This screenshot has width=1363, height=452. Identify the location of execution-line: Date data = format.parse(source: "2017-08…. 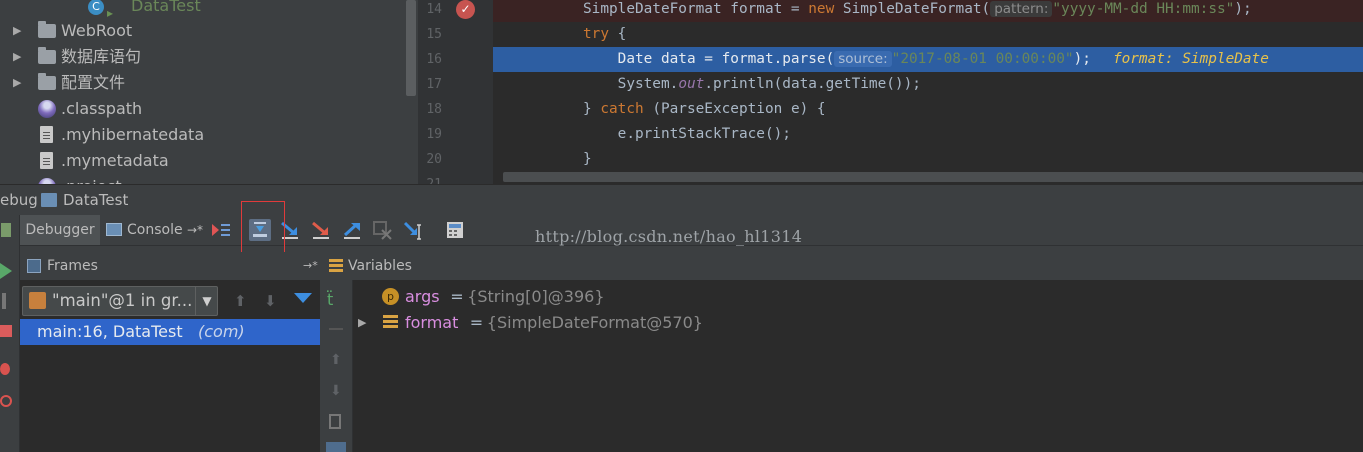
(928, 59).